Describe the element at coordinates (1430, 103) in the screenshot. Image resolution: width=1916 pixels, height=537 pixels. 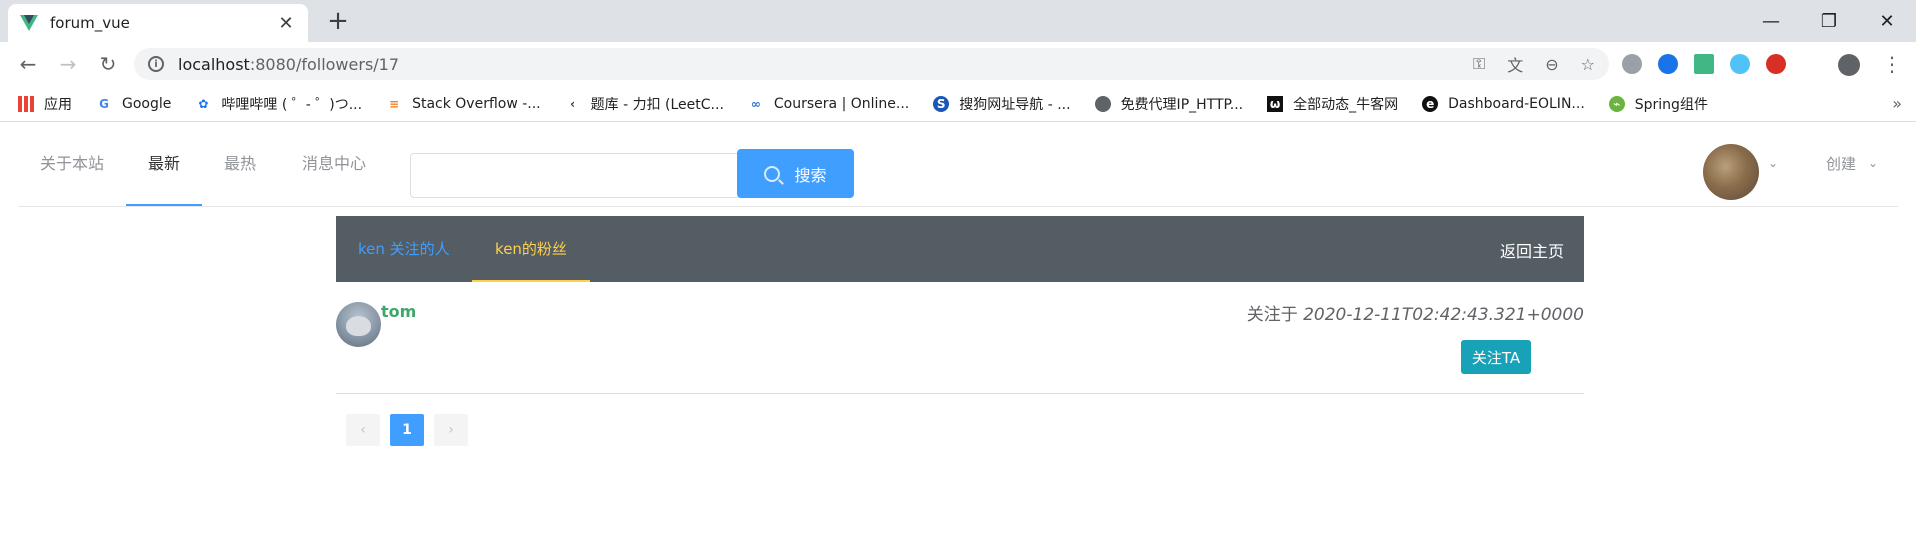
I see `eolinker-icon: e` at that location.